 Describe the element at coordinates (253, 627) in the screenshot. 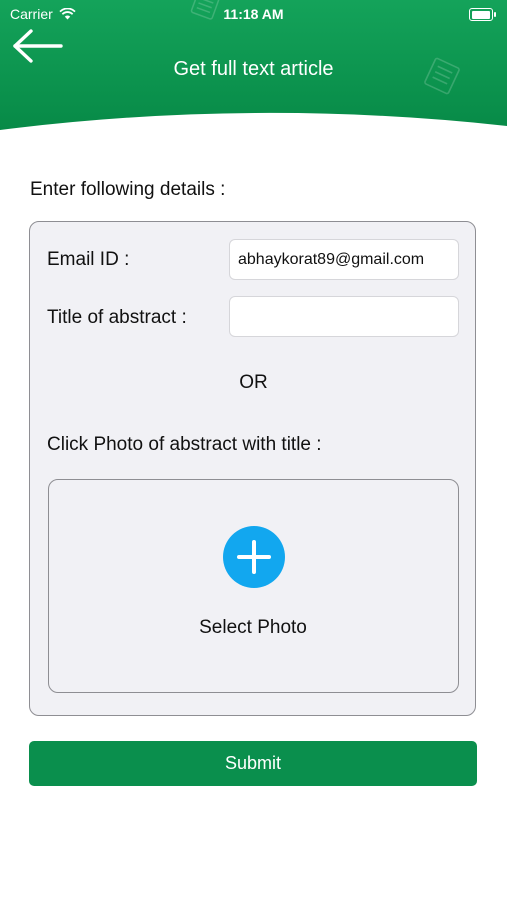

I see `select-photo-label: Select Photo` at that location.